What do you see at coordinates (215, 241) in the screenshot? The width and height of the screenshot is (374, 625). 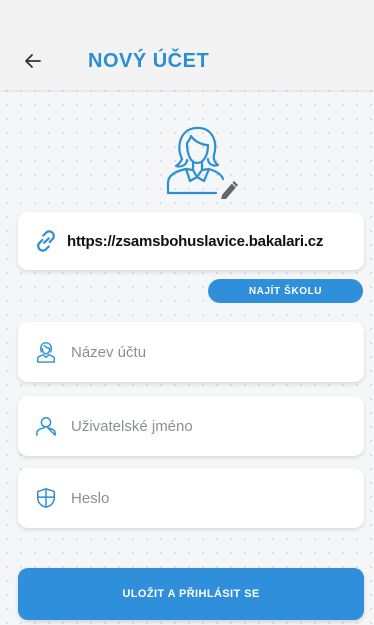 I see `school-url-input` at bounding box center [215, 241].